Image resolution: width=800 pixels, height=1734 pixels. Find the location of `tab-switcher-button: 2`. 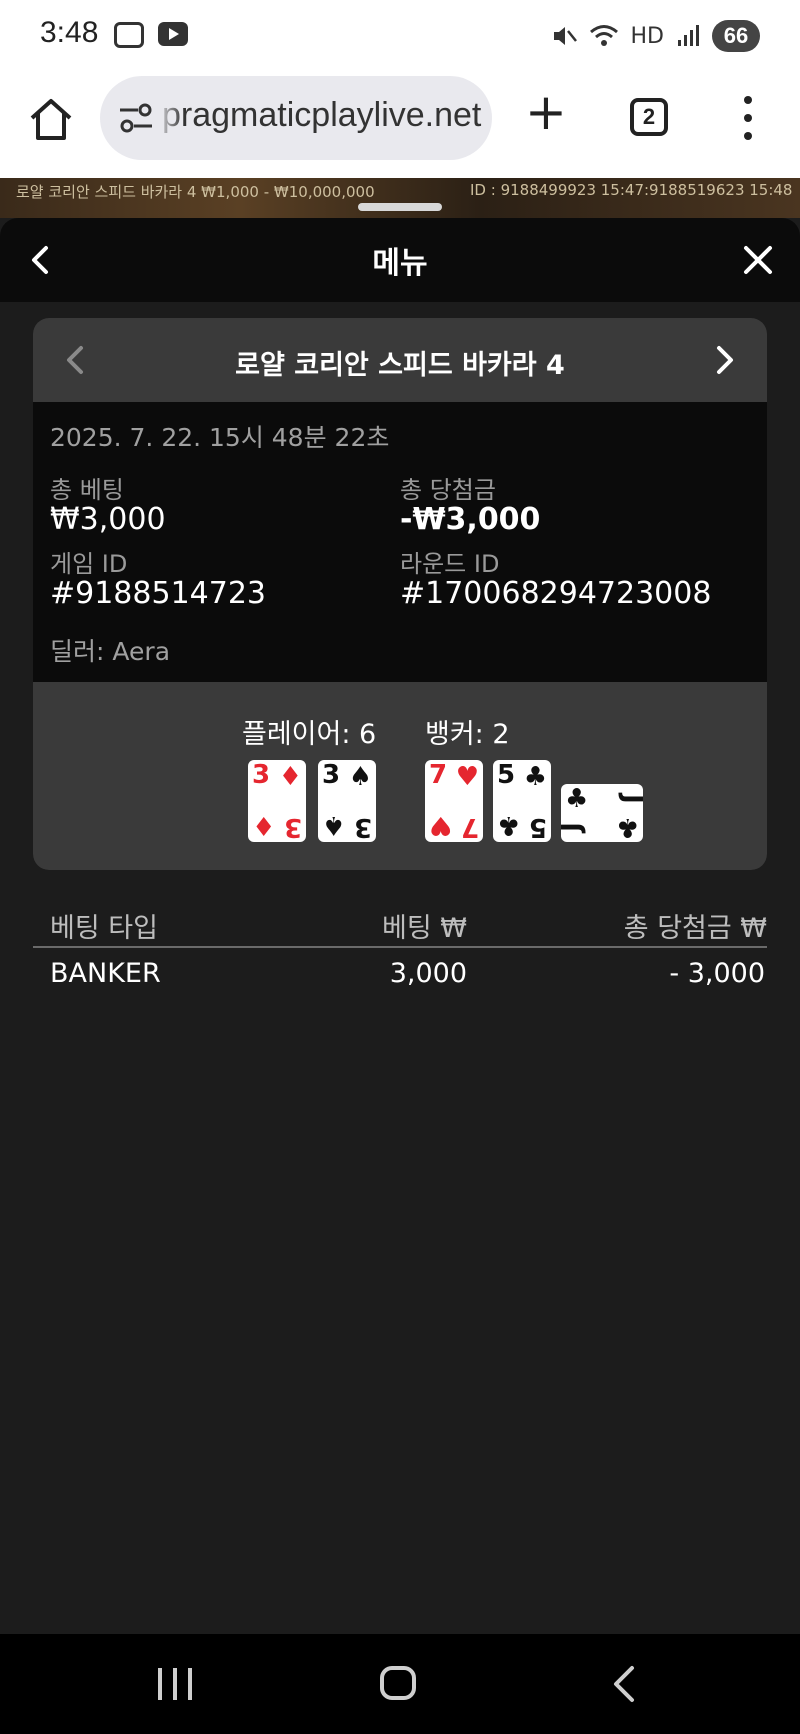

tab-switcher-button: 2 is located at coordinates (649, 117).